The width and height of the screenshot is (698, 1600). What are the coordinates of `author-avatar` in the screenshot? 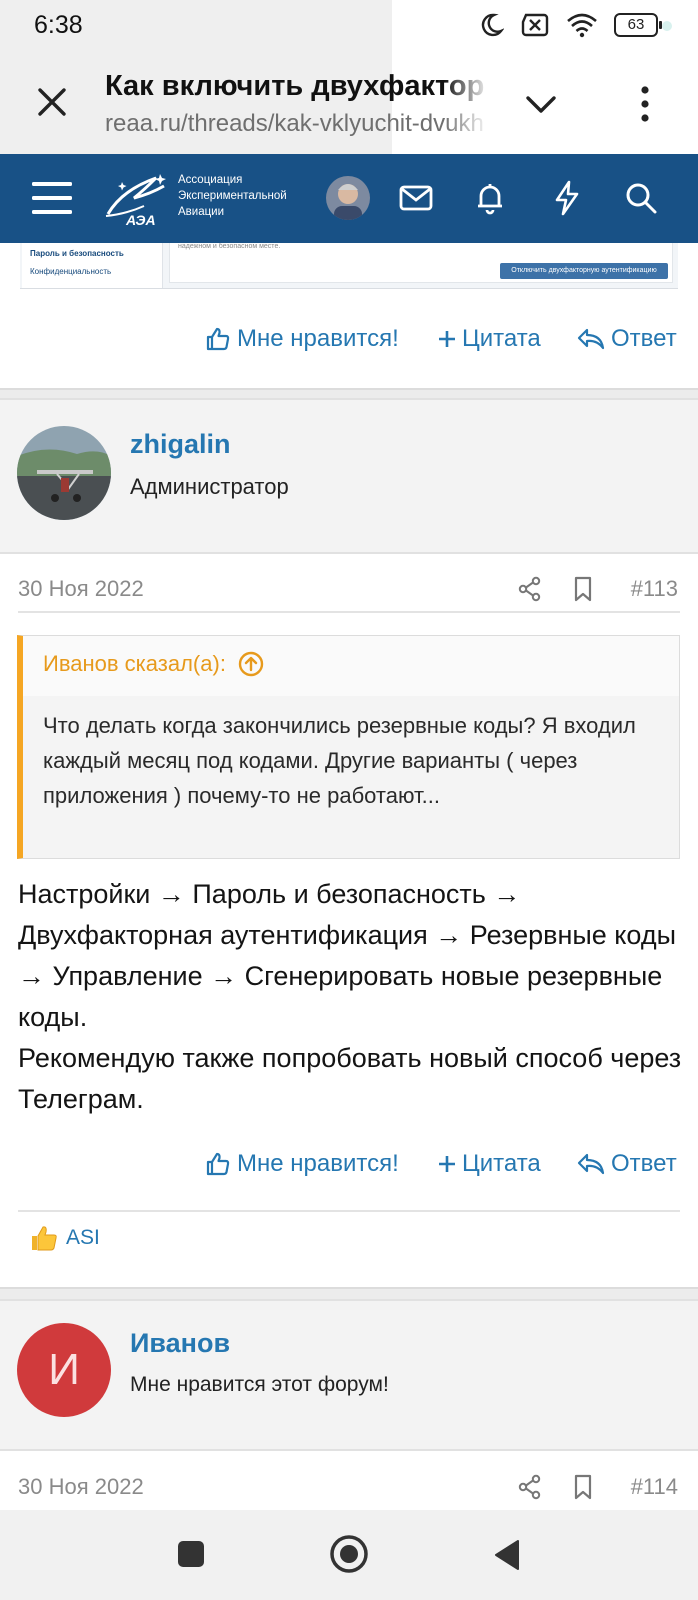 It's located at (64, 473).